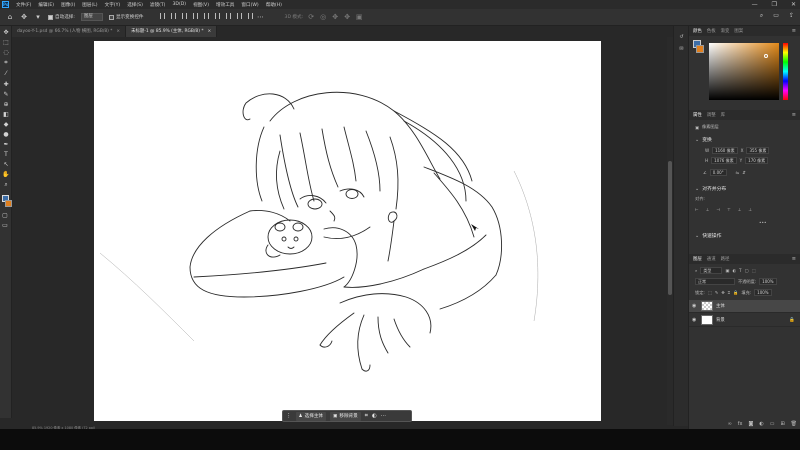 This screenshot has width=800, height=450. What do you see at coordinates (135, 5) in the screenshot?
I see `menu-select: 选择(S)` at bounding box center [135, 5].